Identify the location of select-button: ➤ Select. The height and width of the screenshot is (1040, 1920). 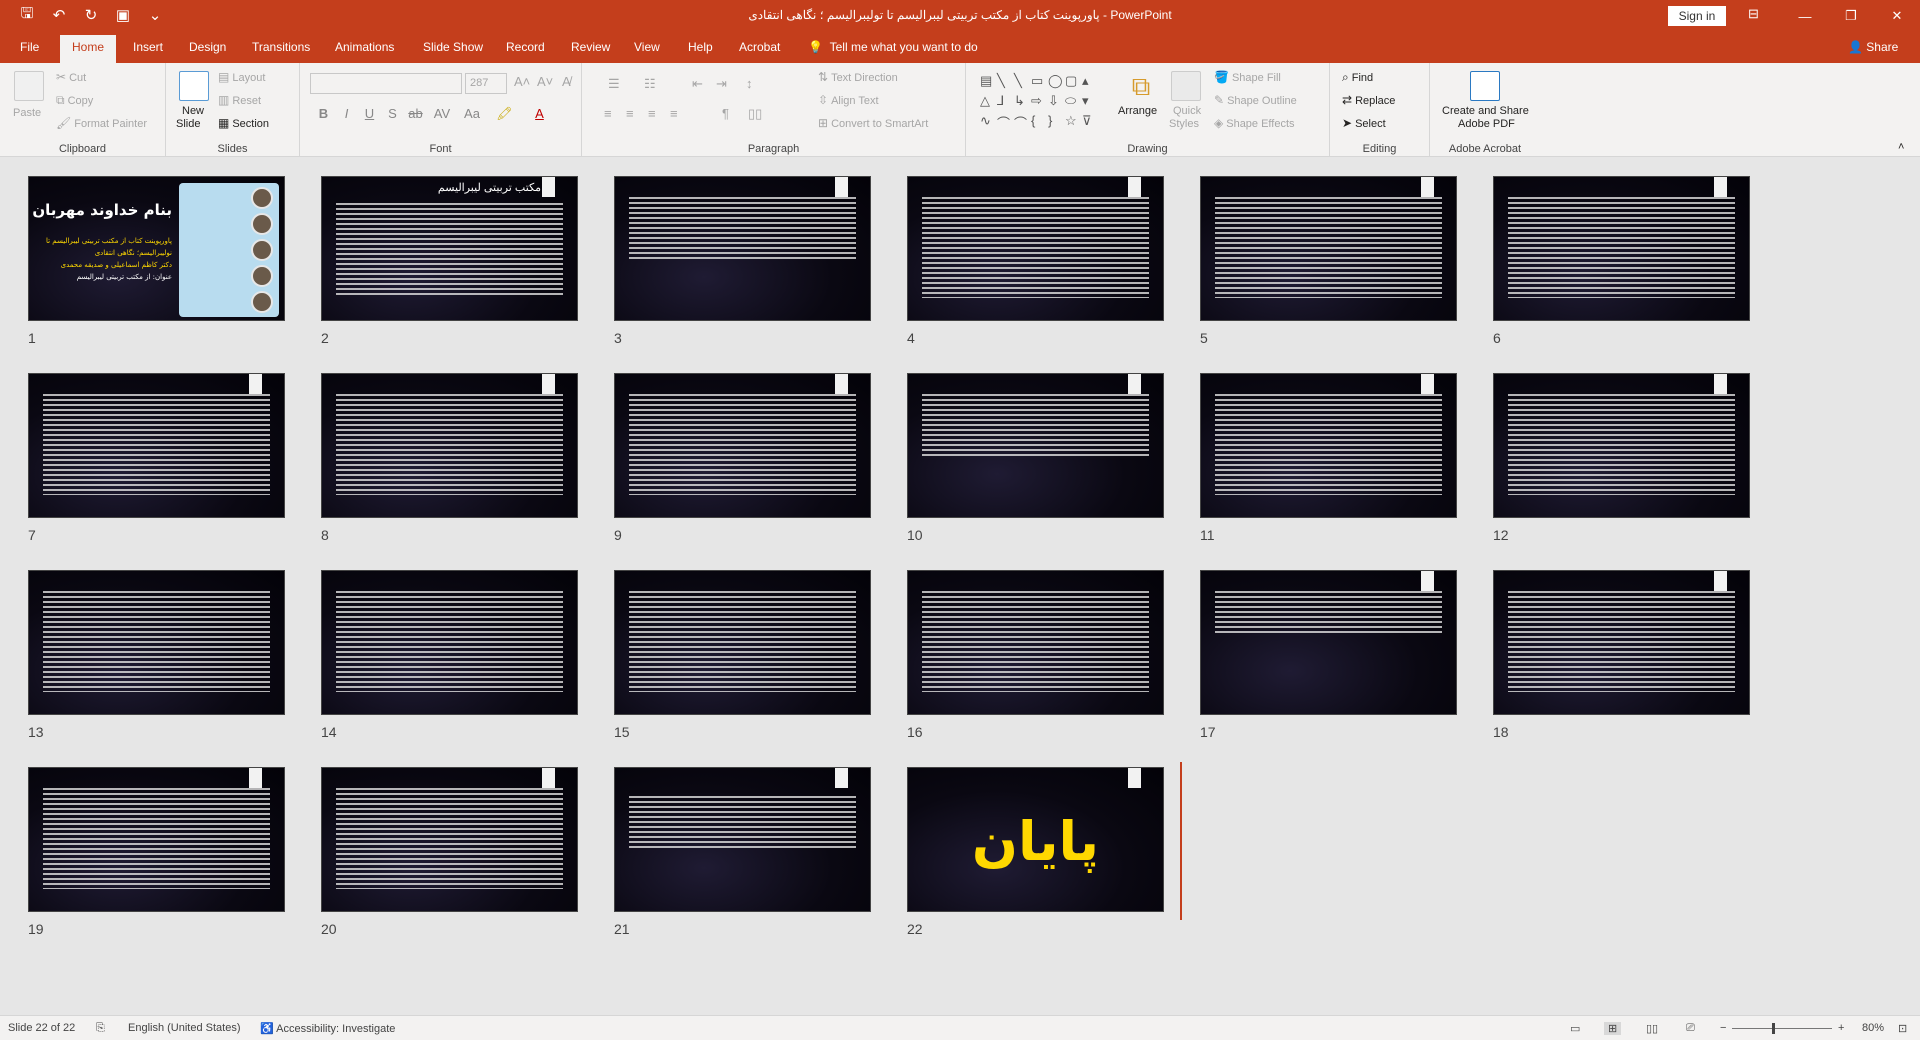
(1364, 123).